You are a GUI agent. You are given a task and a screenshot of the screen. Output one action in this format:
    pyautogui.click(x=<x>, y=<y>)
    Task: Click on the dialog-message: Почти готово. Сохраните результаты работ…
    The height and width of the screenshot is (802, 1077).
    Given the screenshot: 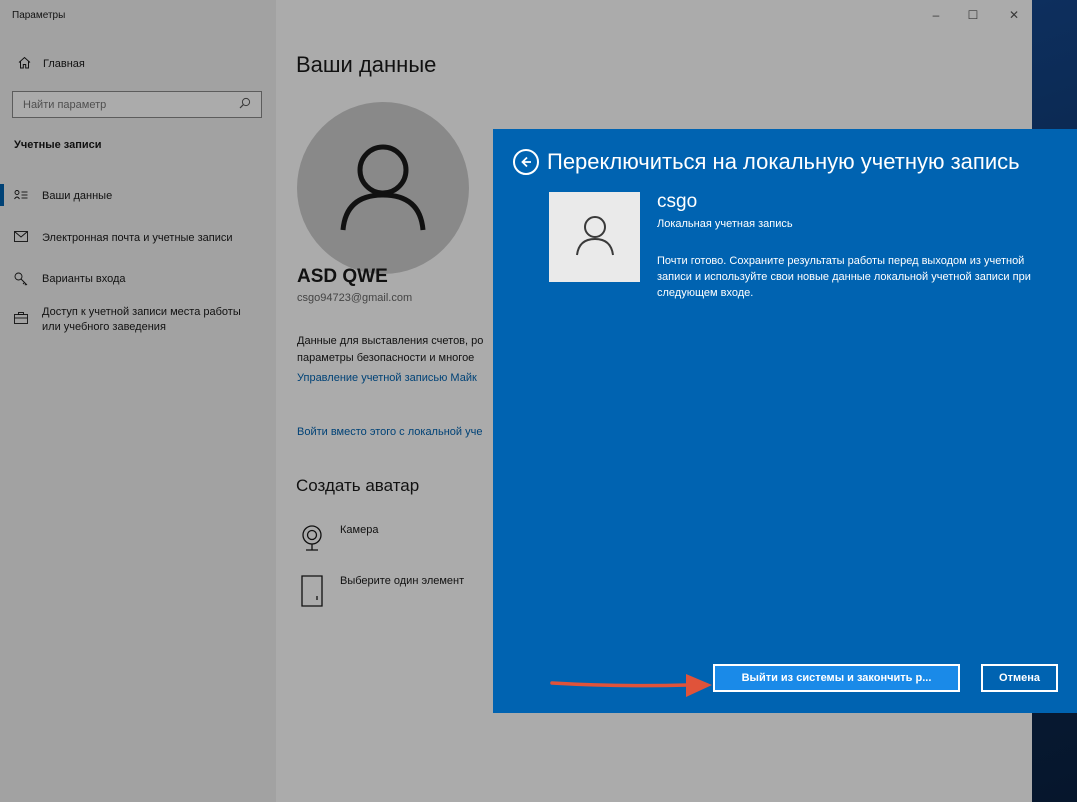 What is the action you would take?
    pyautogui.click(x=844, y=277)
    